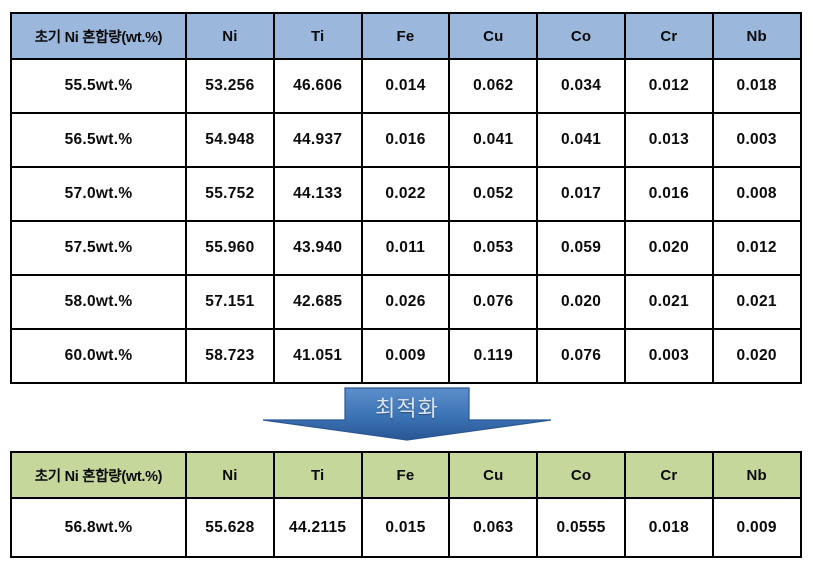 This screenshot has width=815, height=567. What do you see at coordinates (756, 86) in the screenshot?
I see `cell-nb: 0.018` at bounding box center [756, 86].